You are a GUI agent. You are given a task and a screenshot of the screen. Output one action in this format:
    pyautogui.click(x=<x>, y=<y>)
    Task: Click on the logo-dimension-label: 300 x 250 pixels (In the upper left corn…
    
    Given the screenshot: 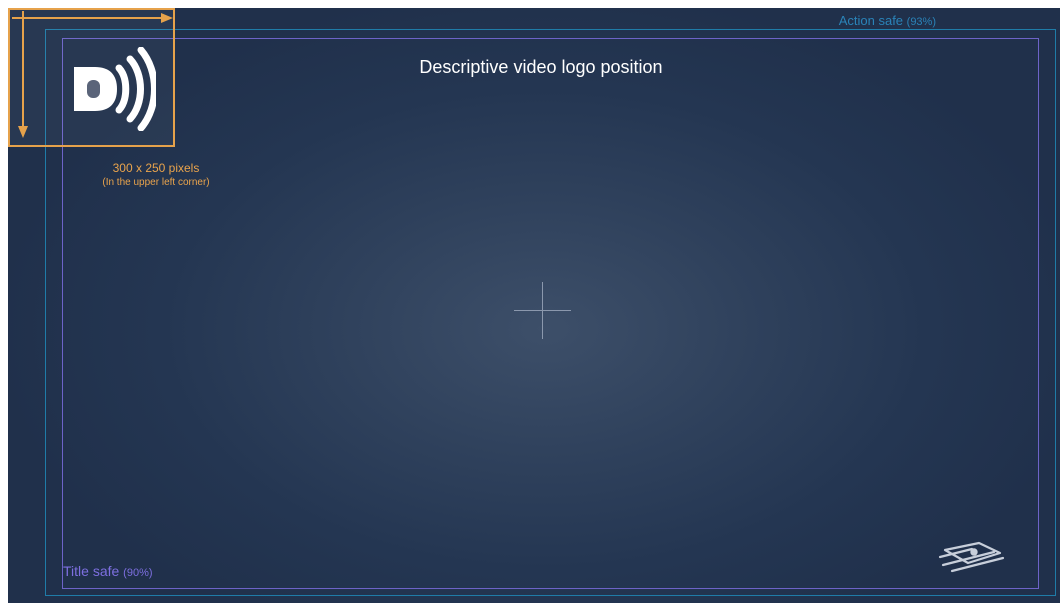 What is the action you would take?
    pyautogui.click(x=156, y=175)
    